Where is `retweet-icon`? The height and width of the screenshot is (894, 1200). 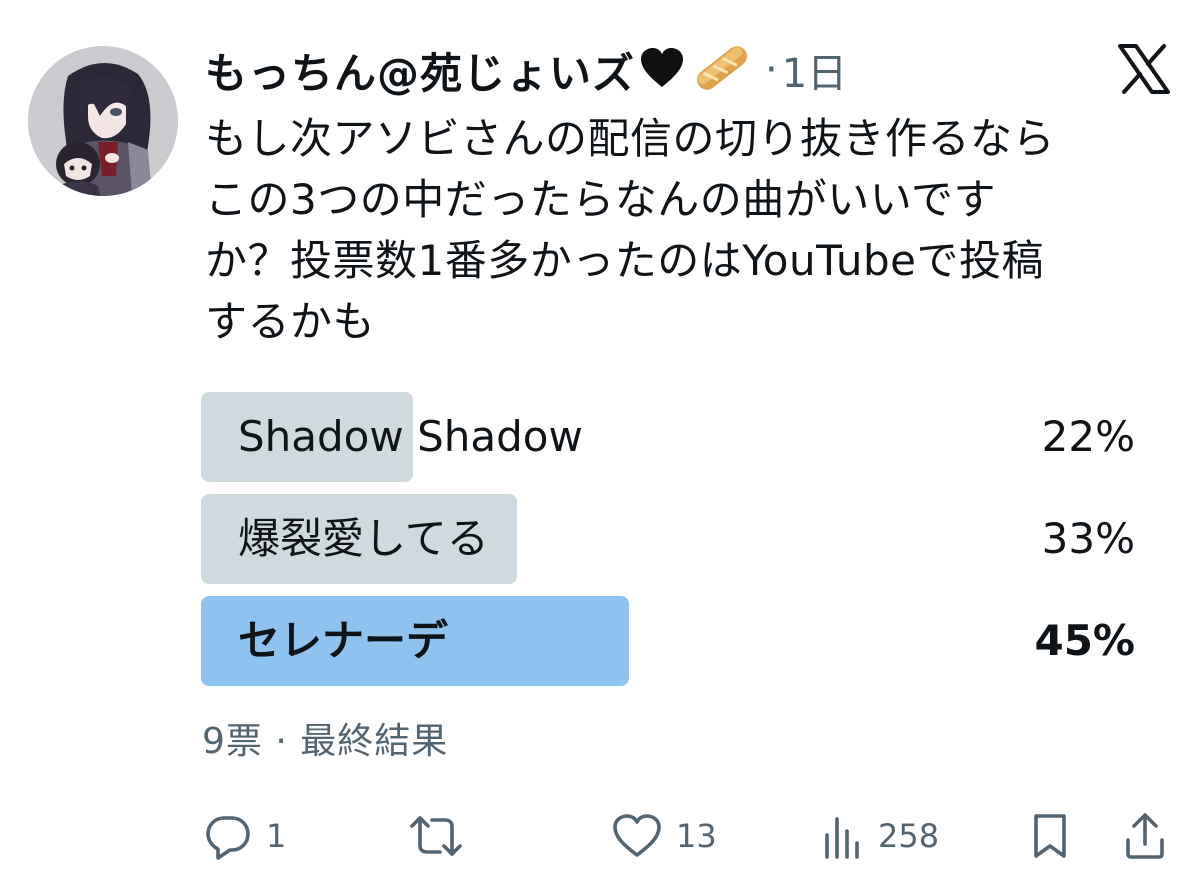 retweet-icon is located at coordinates (436, 836).